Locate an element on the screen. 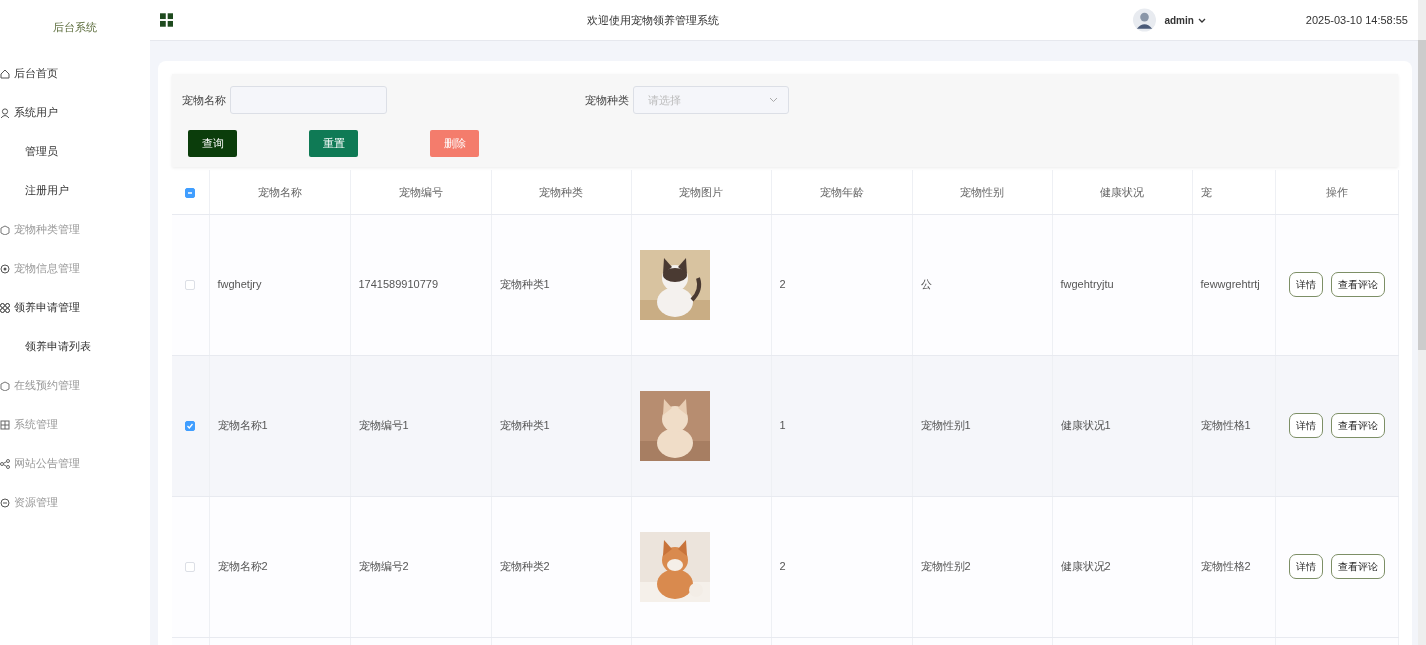 Image resolution: width=1426 pixels, height=645 pixels. page-title: 欢迎使用宠物领养管理系统 is located at coordinates (653, 20).